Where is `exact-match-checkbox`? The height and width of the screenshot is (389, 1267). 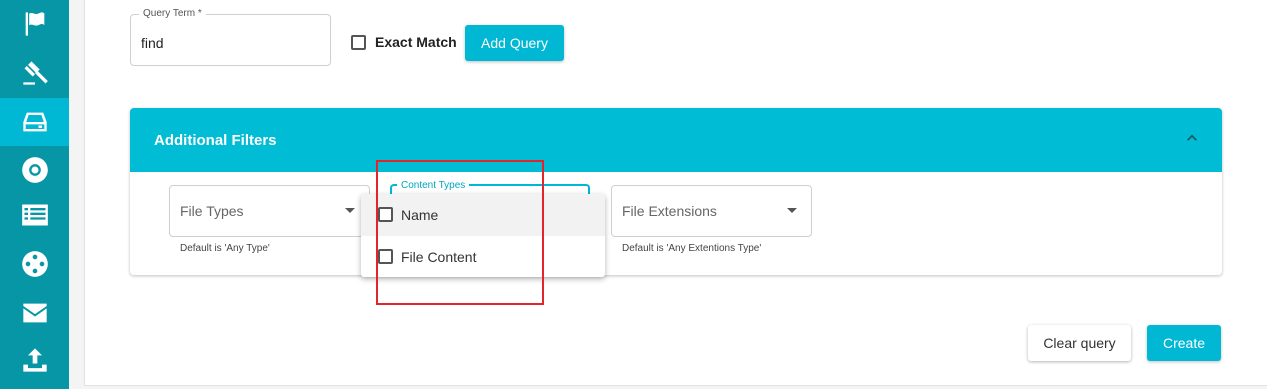 exact-match-checkbox is located at coordinates (358, 42).